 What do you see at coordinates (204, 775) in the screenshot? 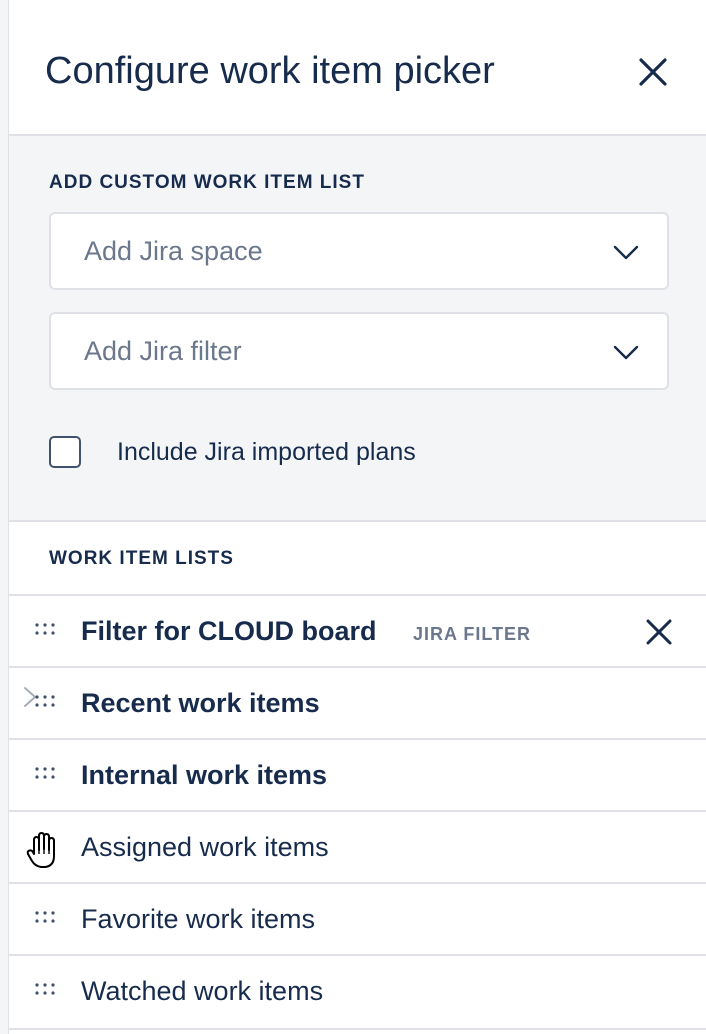
I see `list-item-label: Internal work items` at bounding box center [204, 775].